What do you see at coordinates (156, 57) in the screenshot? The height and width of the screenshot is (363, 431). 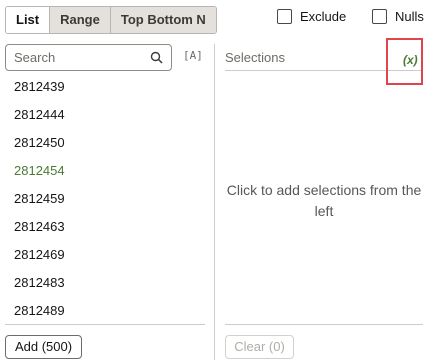 I see `search-icon` at bounding box center [156, 57].